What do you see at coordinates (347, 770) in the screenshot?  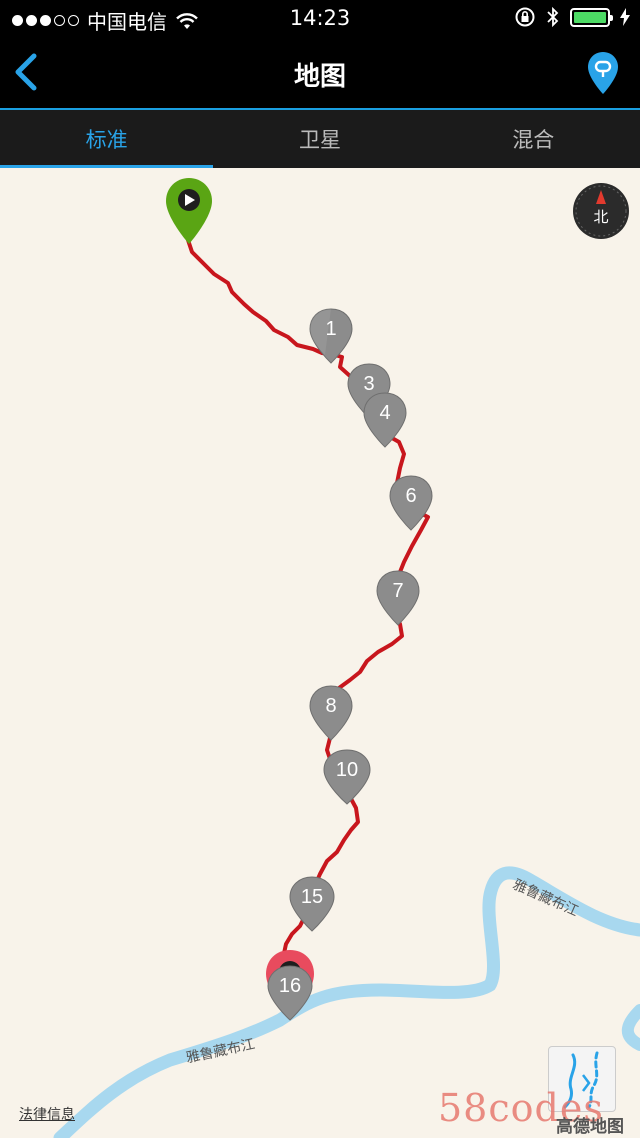 I see `waypoint-label: 10` at bounding box center [347, 770].